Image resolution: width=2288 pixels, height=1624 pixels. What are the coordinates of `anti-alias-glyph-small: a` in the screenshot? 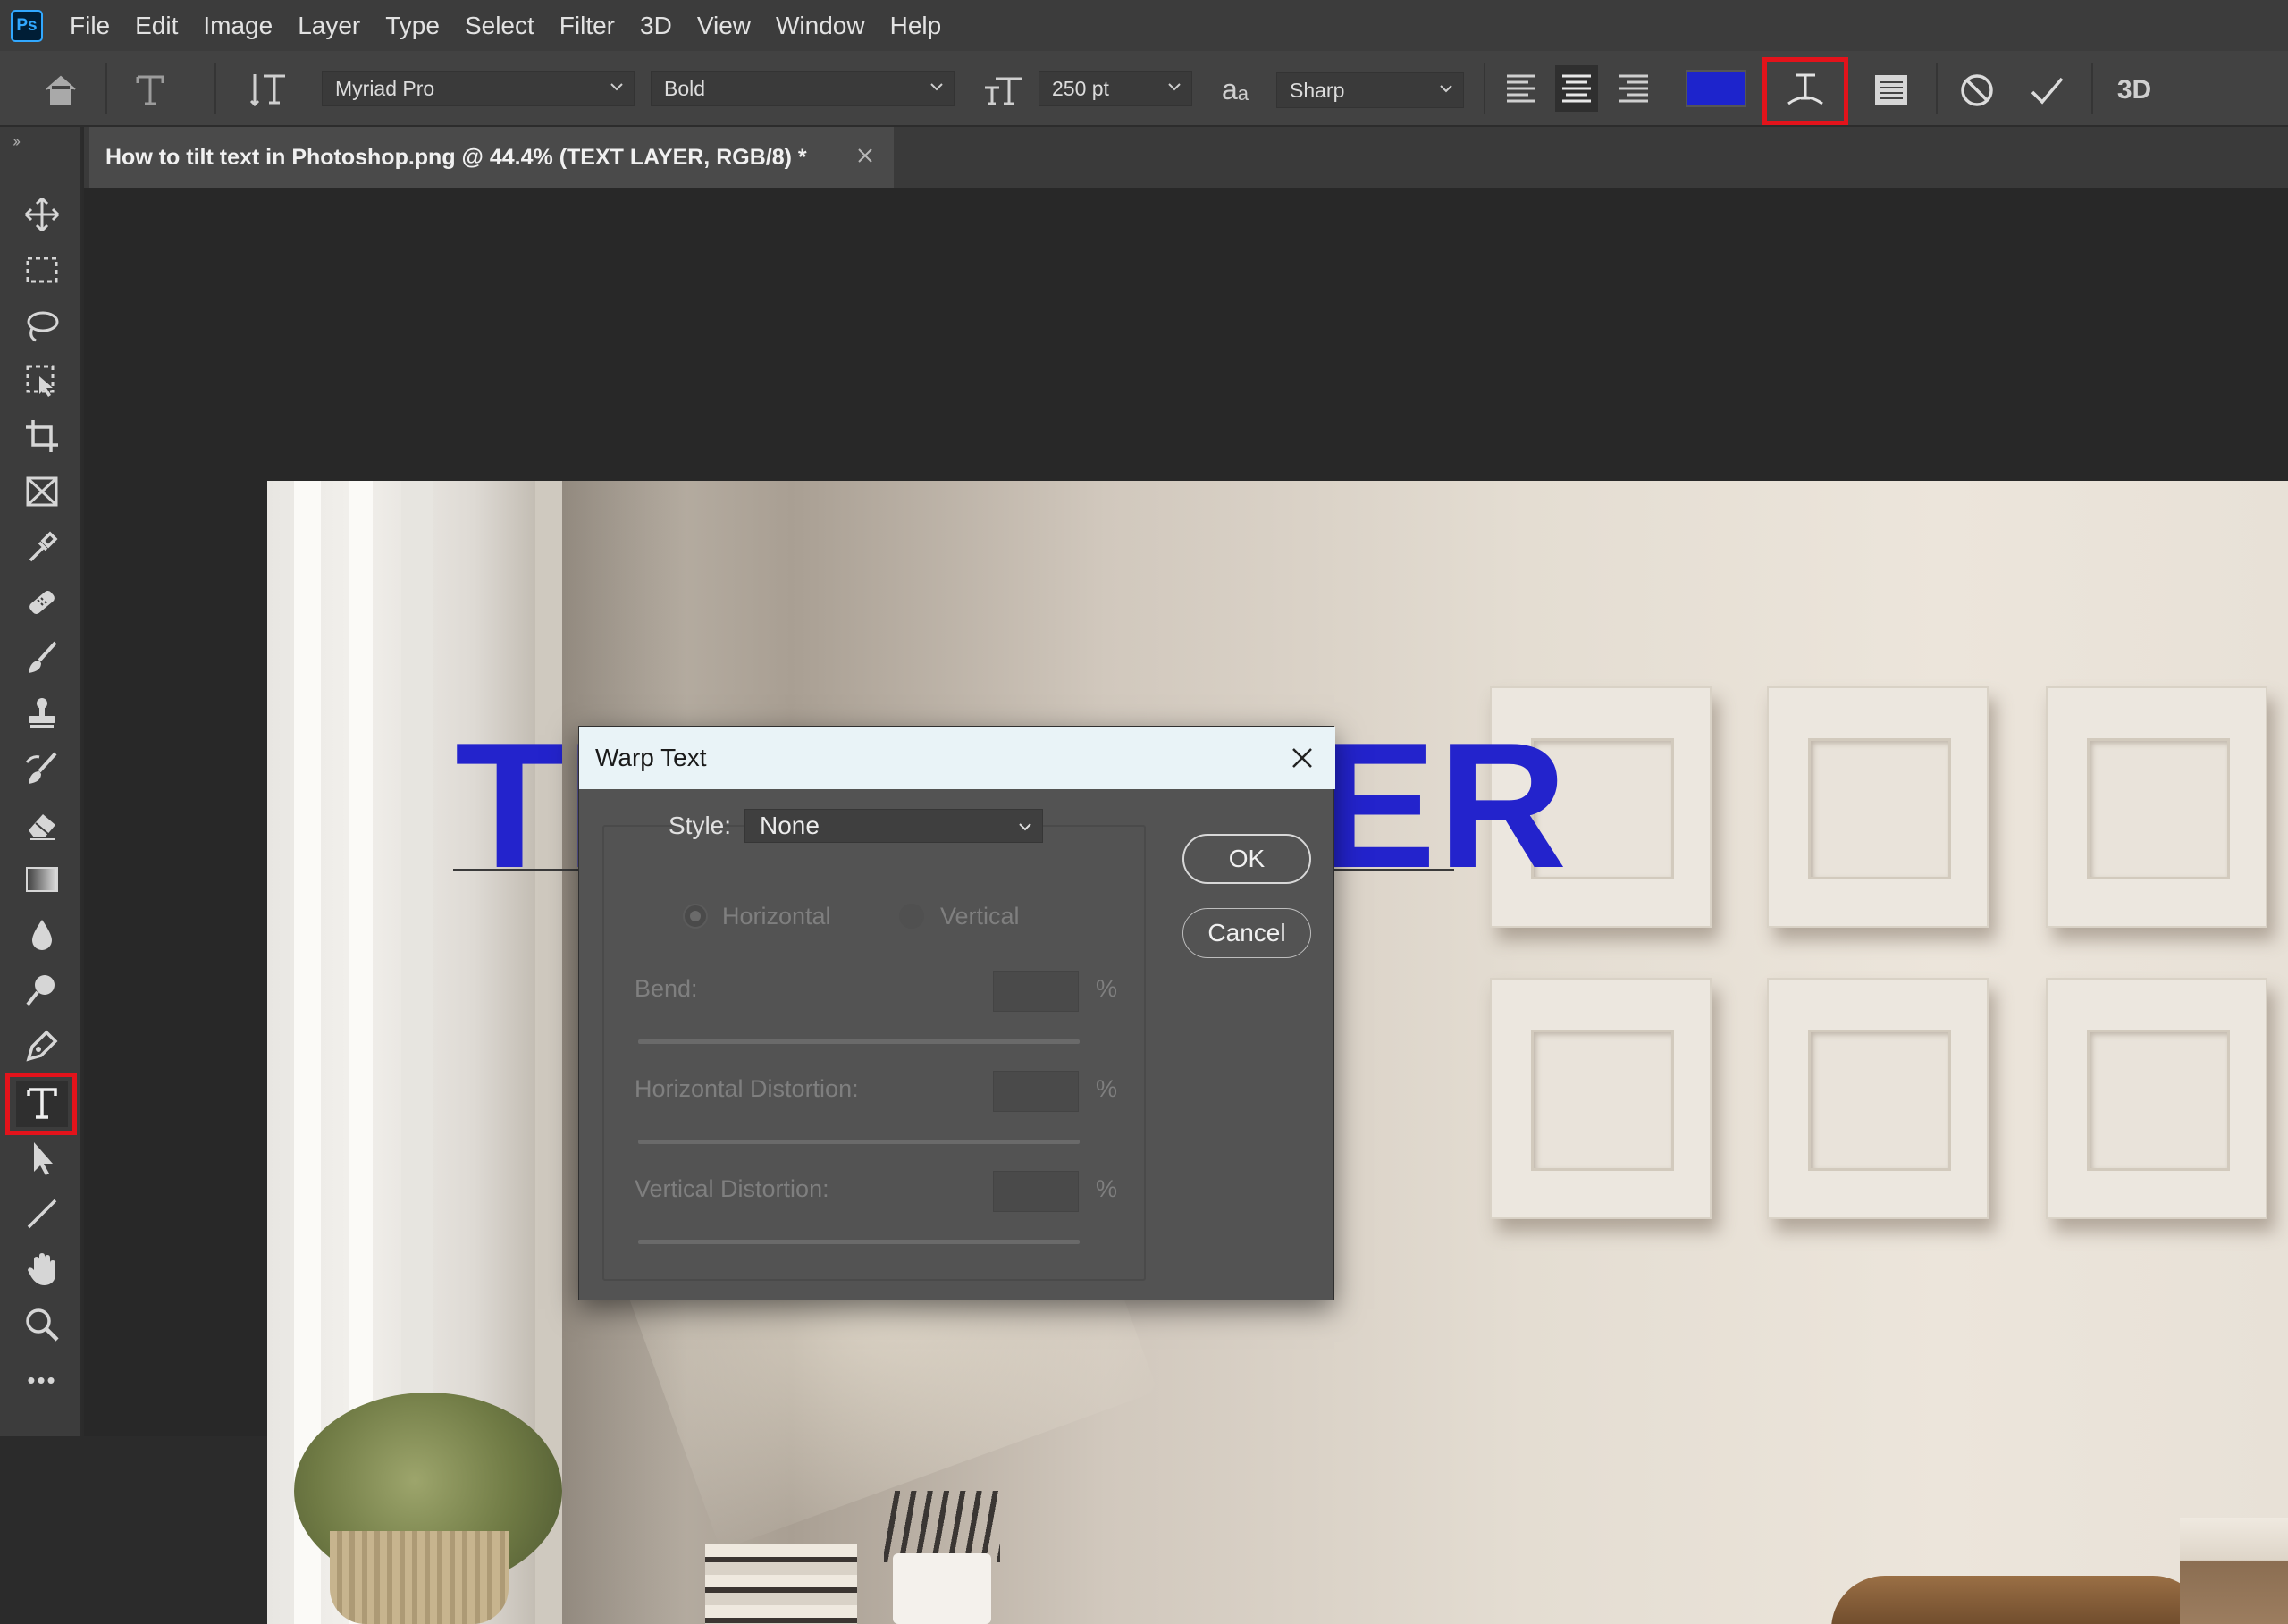 It's located at (1243, 94).